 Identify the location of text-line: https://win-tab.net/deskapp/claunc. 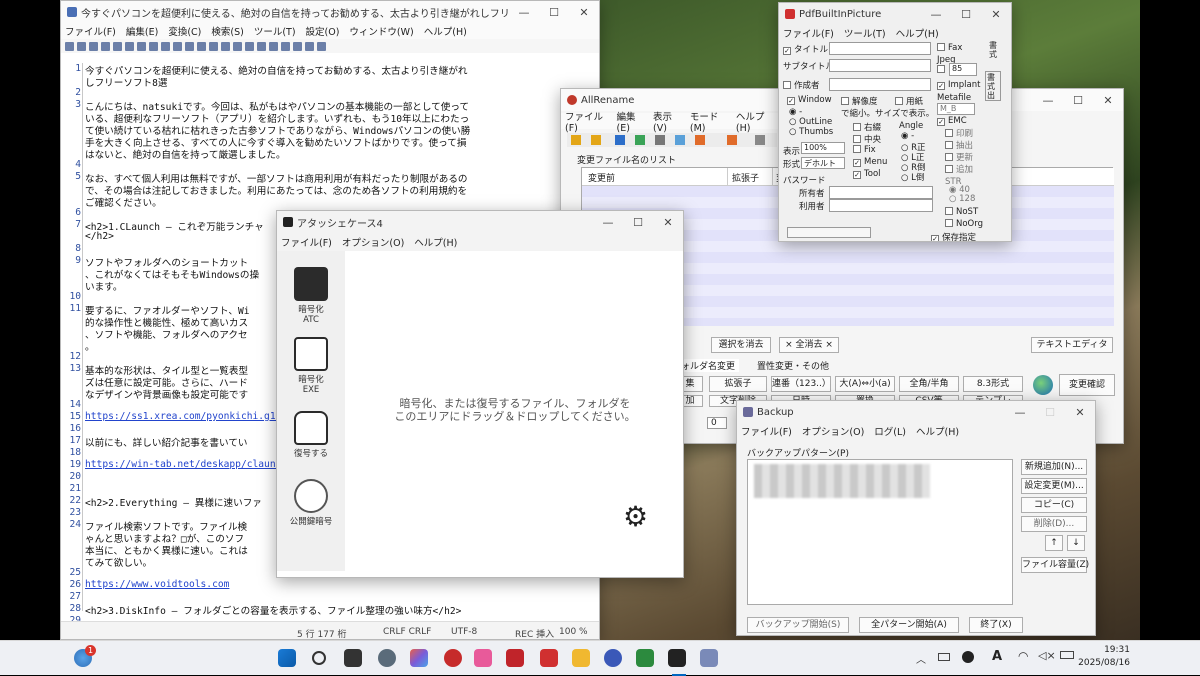
(183, 464).